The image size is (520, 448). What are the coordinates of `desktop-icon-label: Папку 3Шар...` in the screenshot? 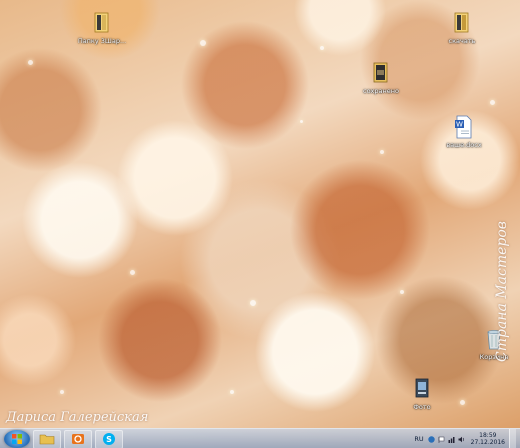 It's located at (102, 41).